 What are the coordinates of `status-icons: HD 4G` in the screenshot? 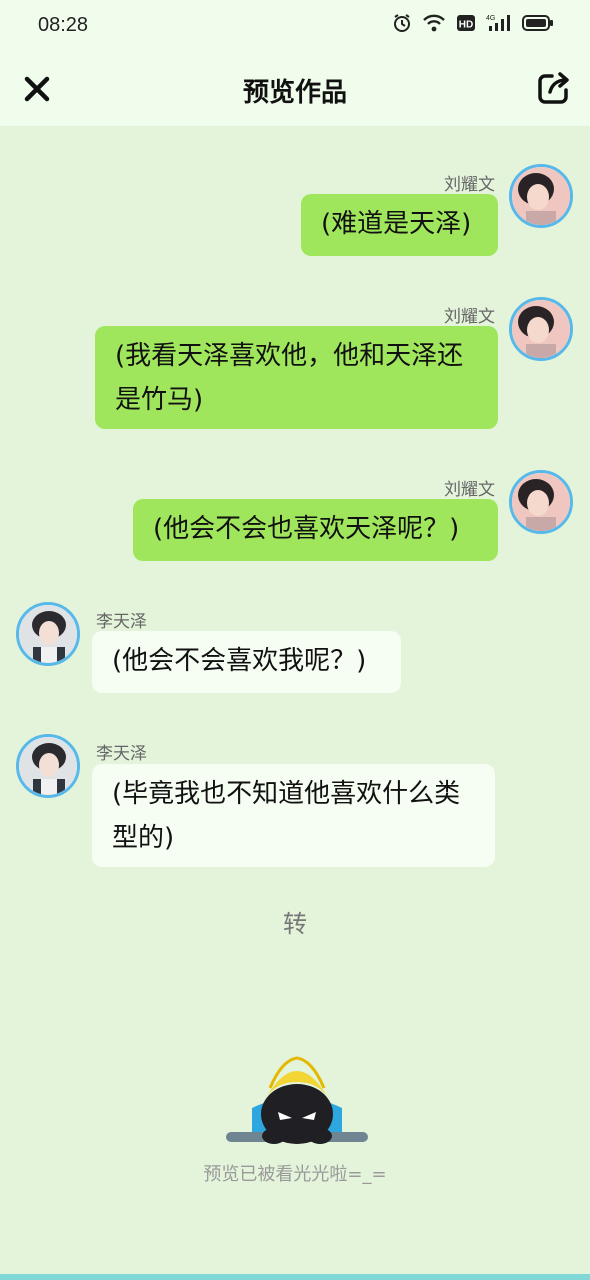 It's located at (473, 25).